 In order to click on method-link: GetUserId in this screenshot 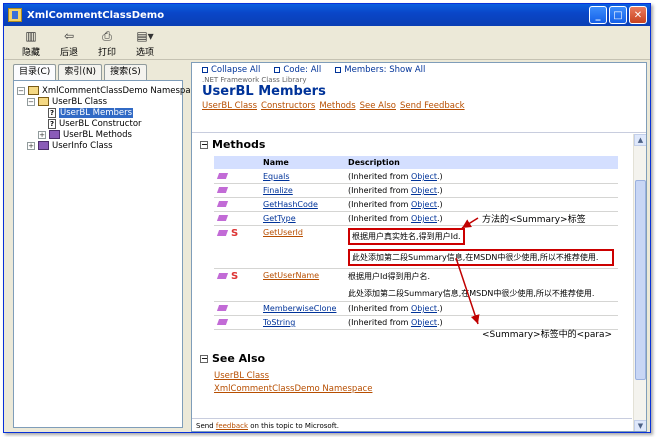, I will do `click(283, 232)`.